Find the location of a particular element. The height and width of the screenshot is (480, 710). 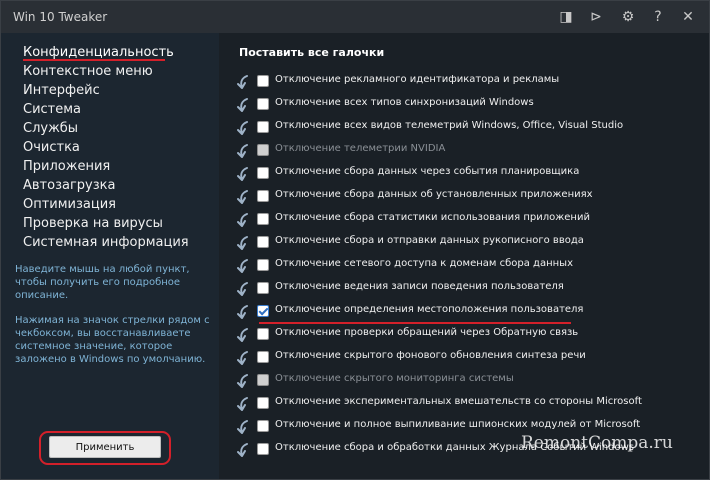

apply-button: Применить is located at coordinates (105, 447).